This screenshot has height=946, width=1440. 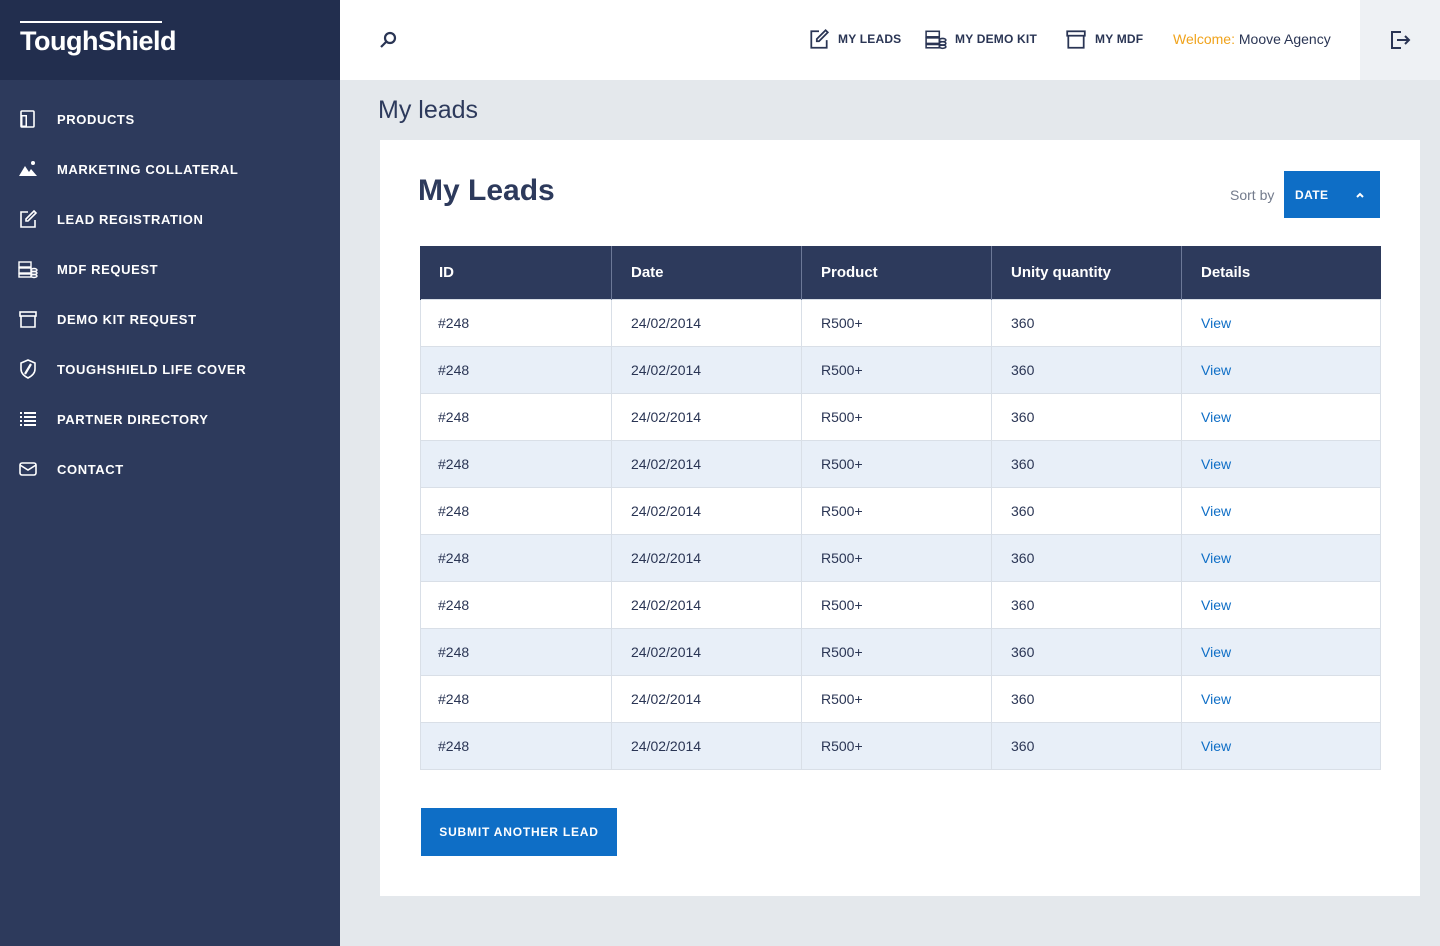 I want to click on sidebar-item-label: CONTACT, so click(x=90, y=469).